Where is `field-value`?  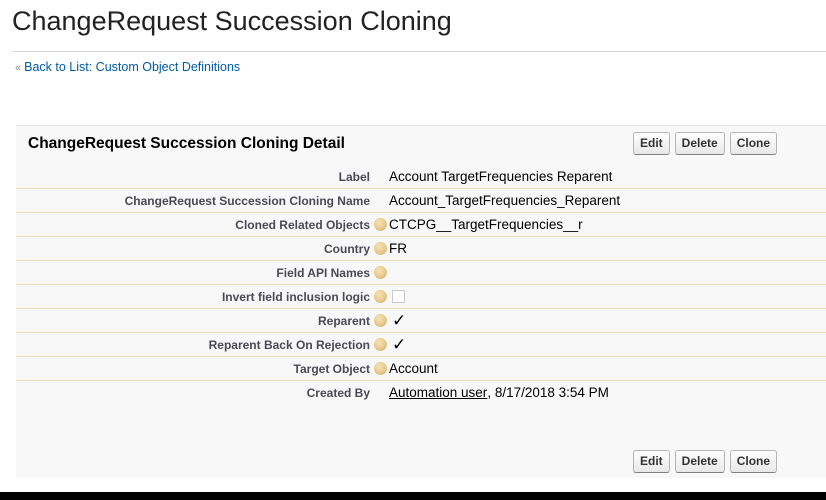 field-value is located at coordinates (397, 296).